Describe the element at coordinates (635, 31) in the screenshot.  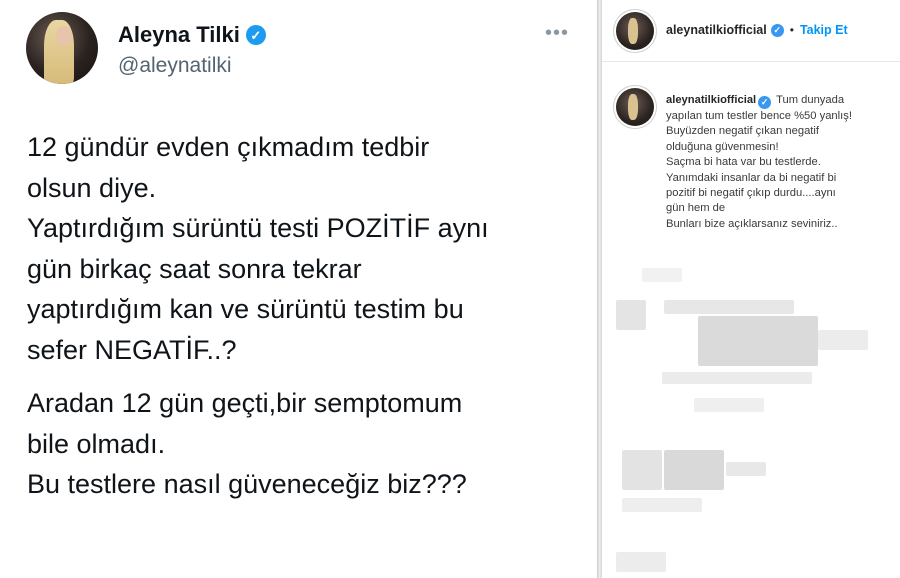
I see `ig-header-avatar` at that location.